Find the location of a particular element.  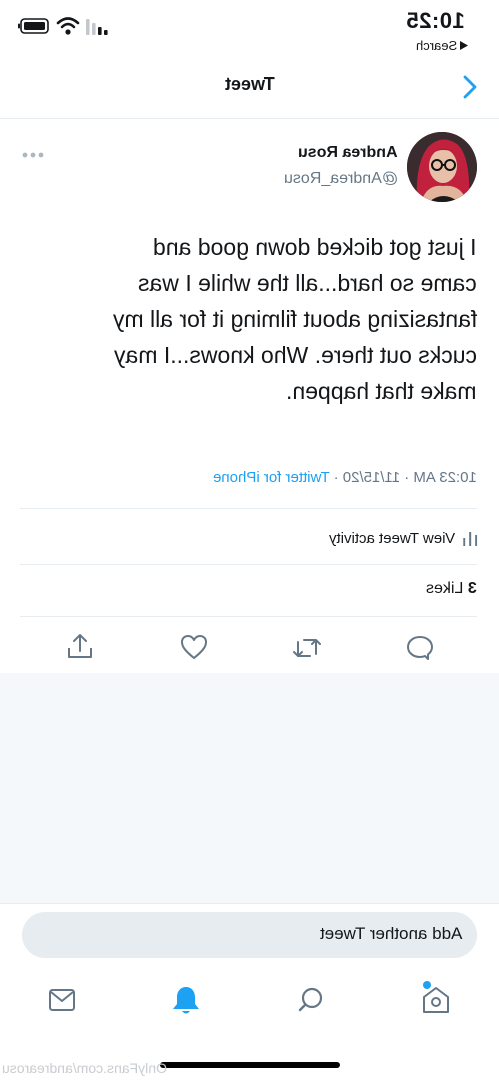

share-icon is located at coordinates (80, 646).